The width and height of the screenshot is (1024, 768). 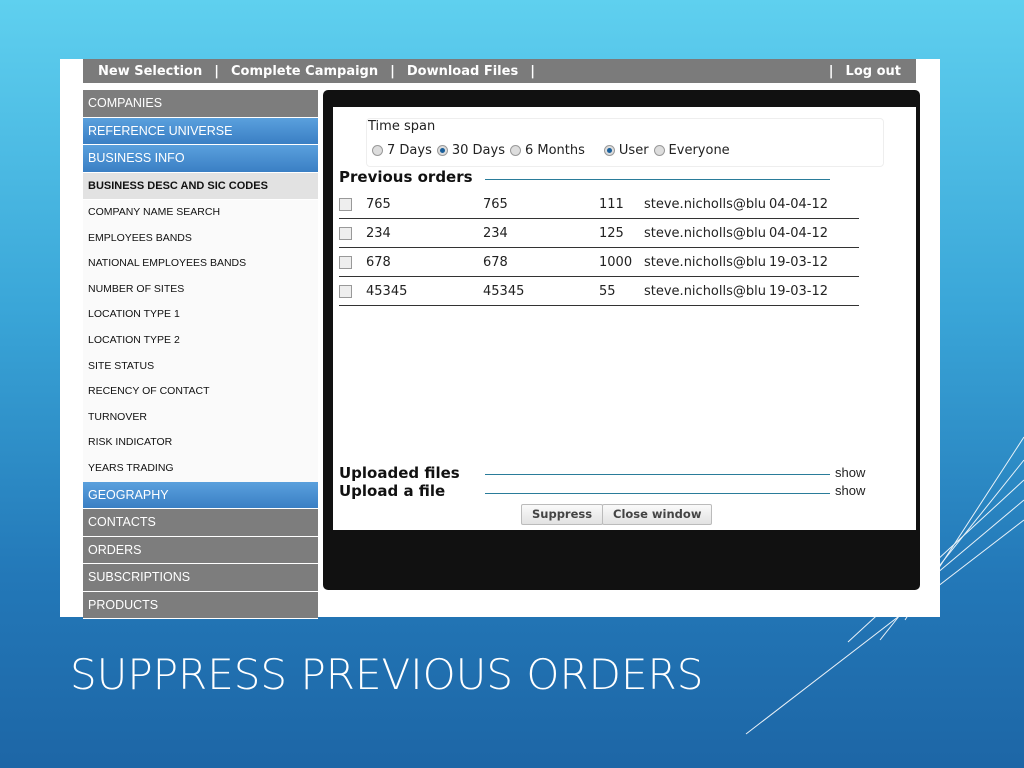 What do you see at coordinates (406, 177) in the screenshot?
I see `previous-orders-heading: Previous orders` at bounding box center [406, 177].